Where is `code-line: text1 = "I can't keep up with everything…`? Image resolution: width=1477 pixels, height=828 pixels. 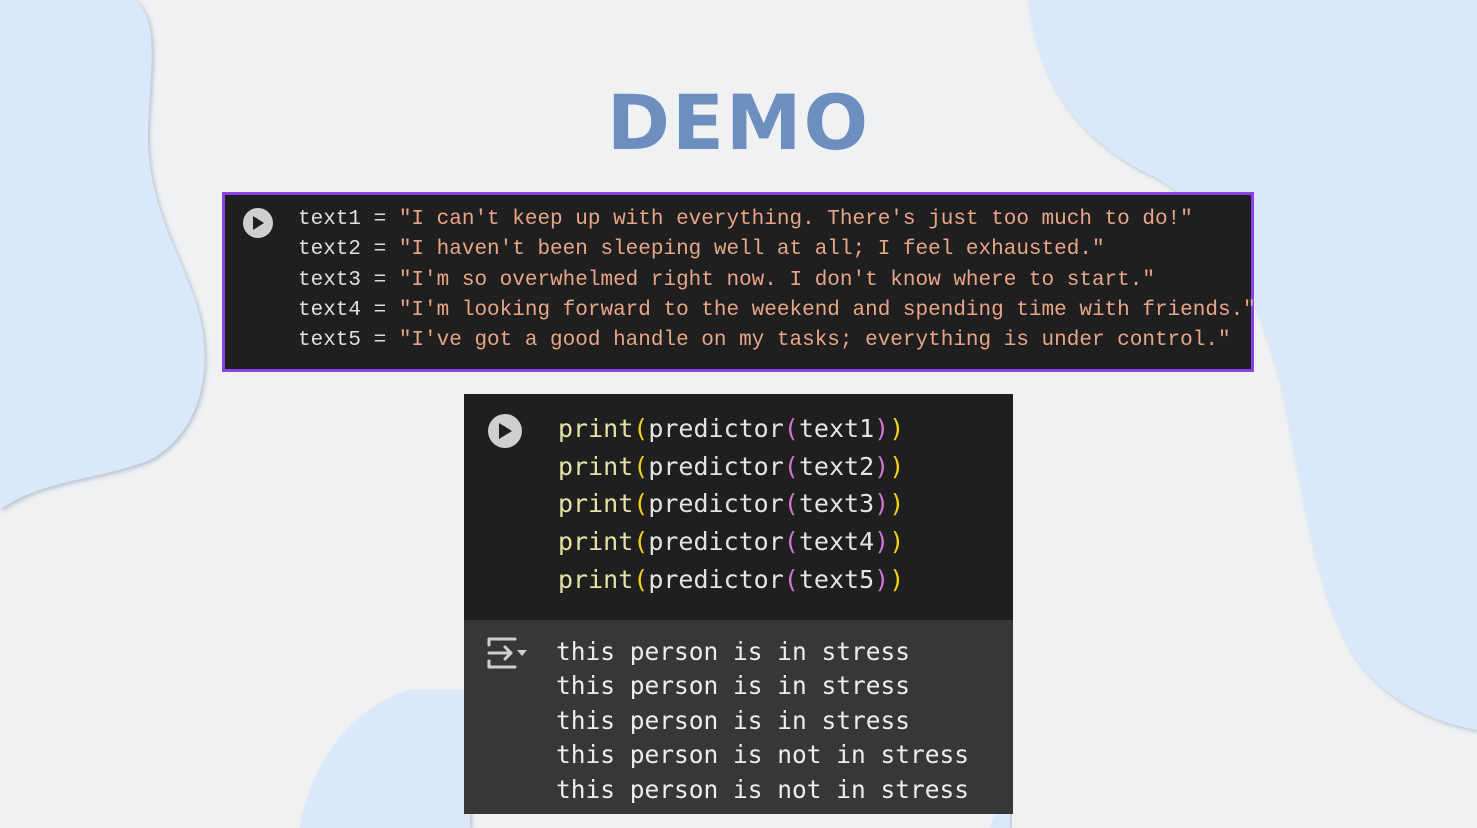
code-line: text1 = "I can't keep up with everything… is located at coordinates (745, 219).